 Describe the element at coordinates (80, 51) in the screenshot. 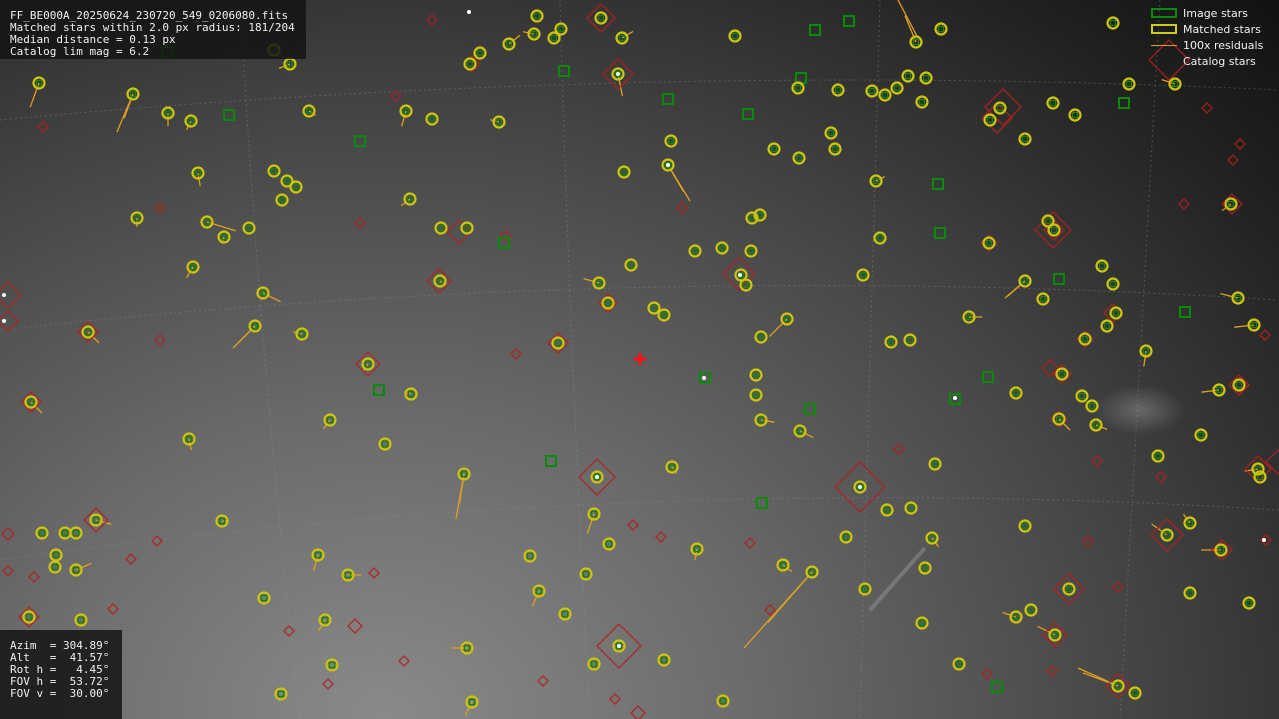

I see `catalog-limit-text: Catalog lim mag = 6.2` at that location.